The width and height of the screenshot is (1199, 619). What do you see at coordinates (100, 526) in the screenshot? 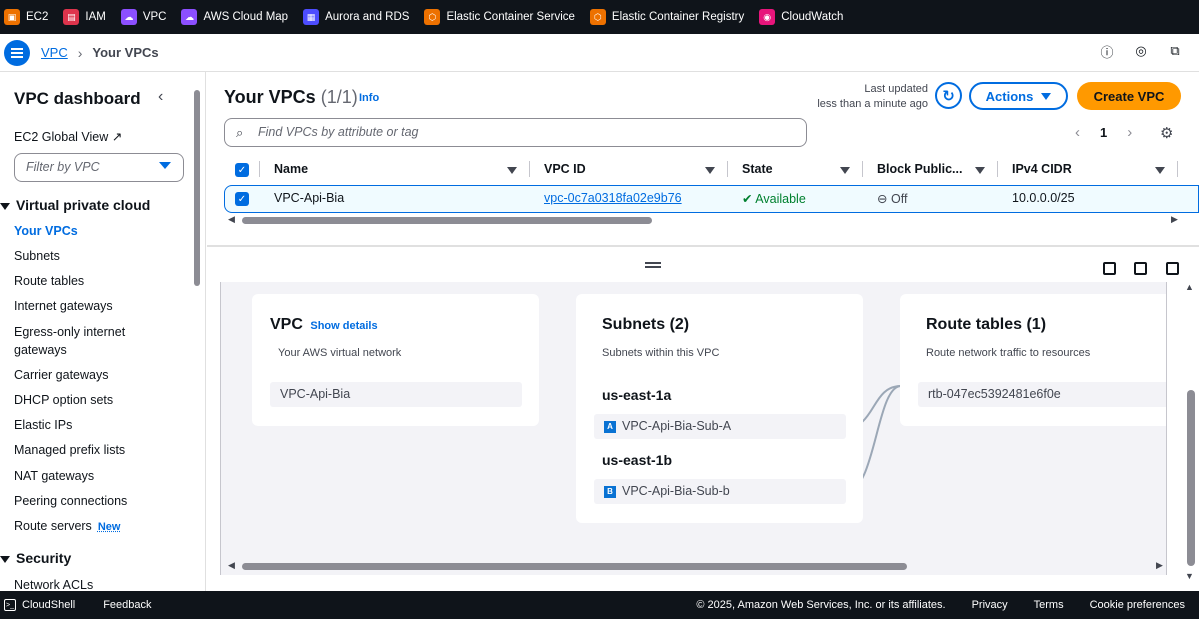
I see `sidebar-item-route-servers: Route servers New` at bounding box center [100, 526].